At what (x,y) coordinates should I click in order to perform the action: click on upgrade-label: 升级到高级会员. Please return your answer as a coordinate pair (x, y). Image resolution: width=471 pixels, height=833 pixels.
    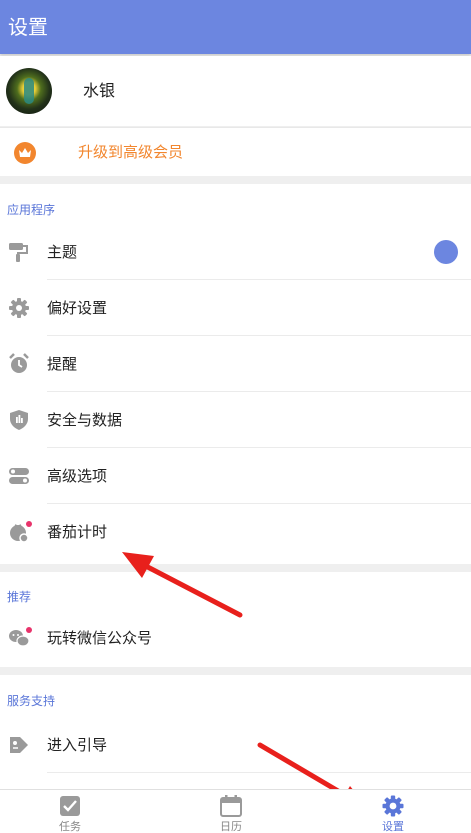
    Looking at the image, I should click on (131, 152).